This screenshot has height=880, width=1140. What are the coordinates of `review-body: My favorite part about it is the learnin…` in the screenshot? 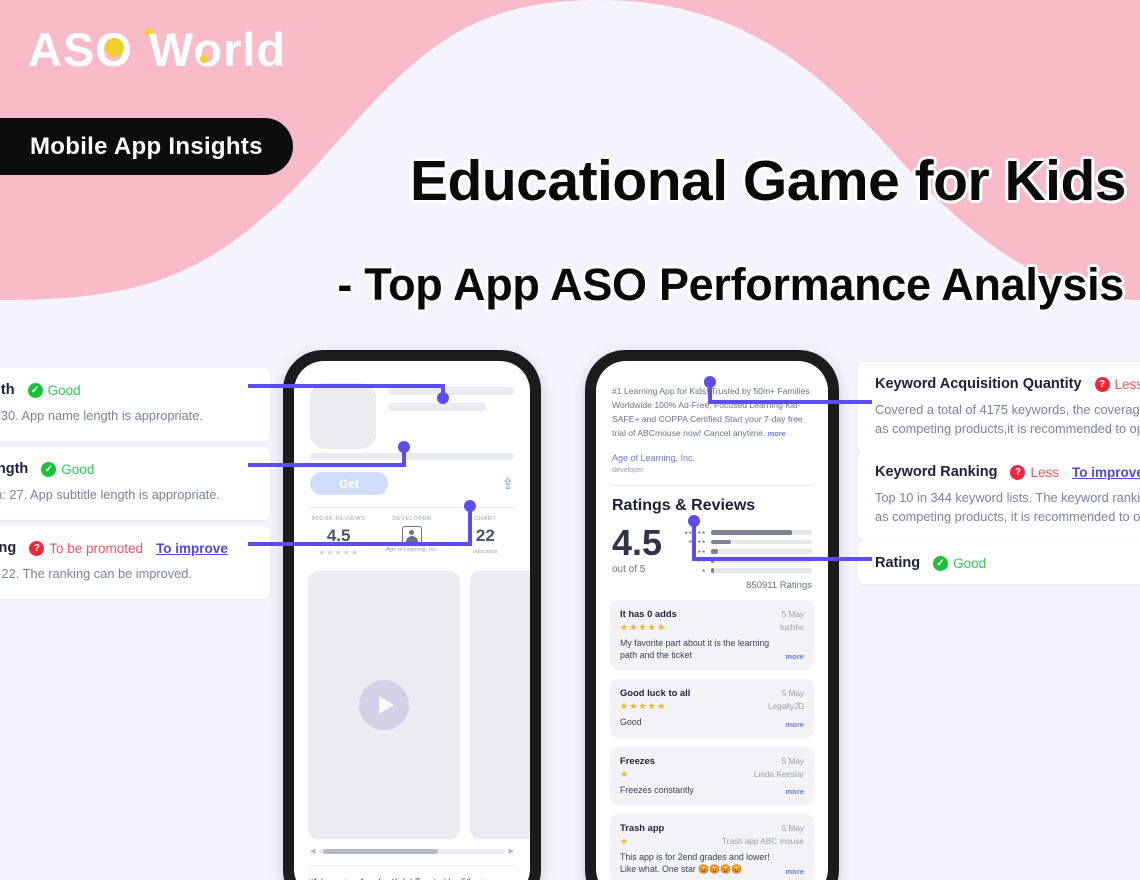 It's located at (695, 648).